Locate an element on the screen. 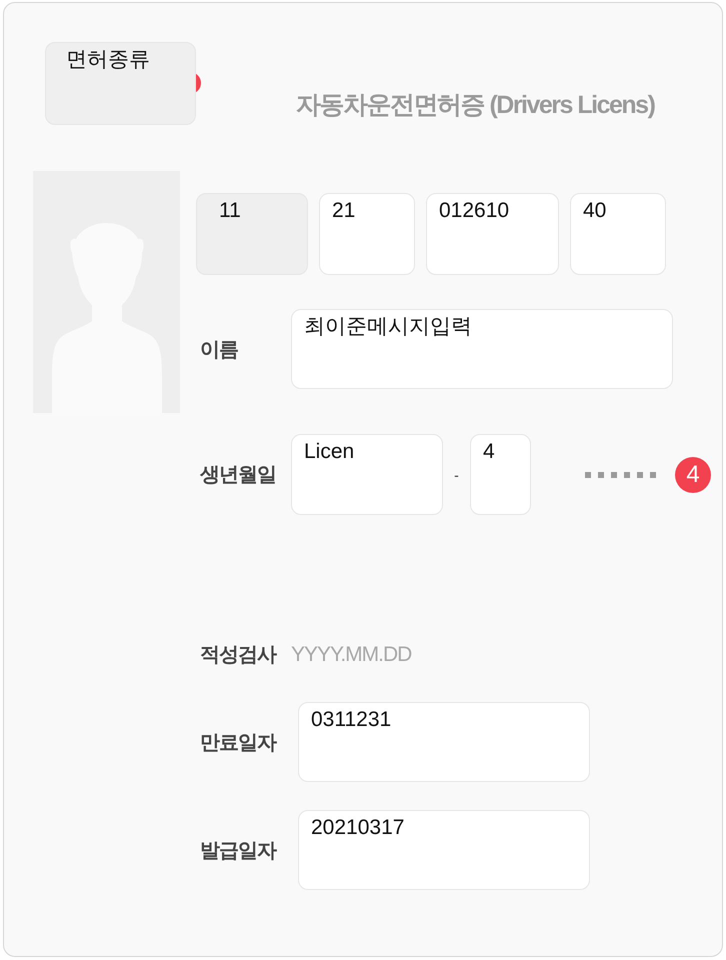 This screenshot has width=726, height=960. field-label: 만료일자 is located at coordinates (238, 743).